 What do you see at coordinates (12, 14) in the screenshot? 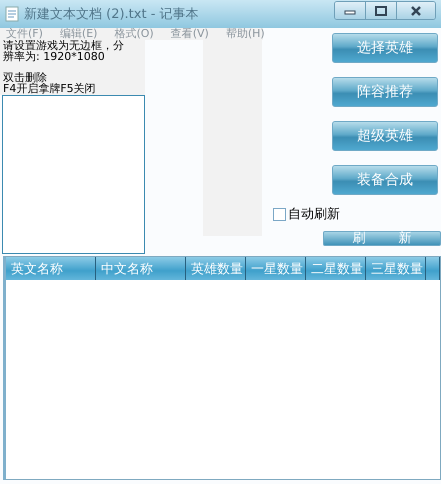
I see `notepad-icon` at bounding box center [12, 14].